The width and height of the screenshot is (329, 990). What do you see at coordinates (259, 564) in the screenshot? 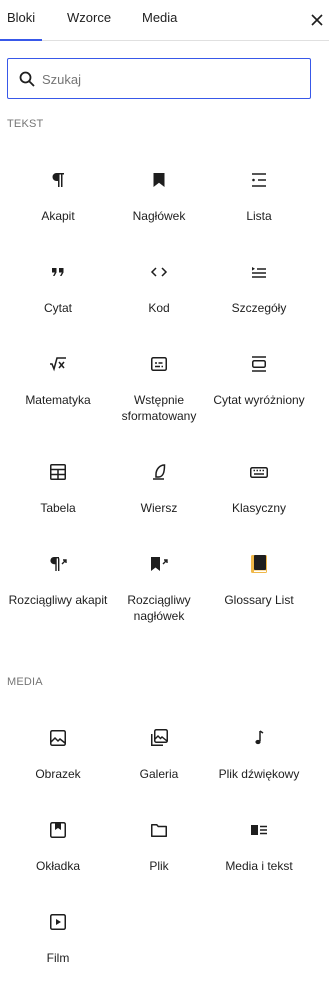
I see `glossary-book-icon` at bounding box center [259, 564].